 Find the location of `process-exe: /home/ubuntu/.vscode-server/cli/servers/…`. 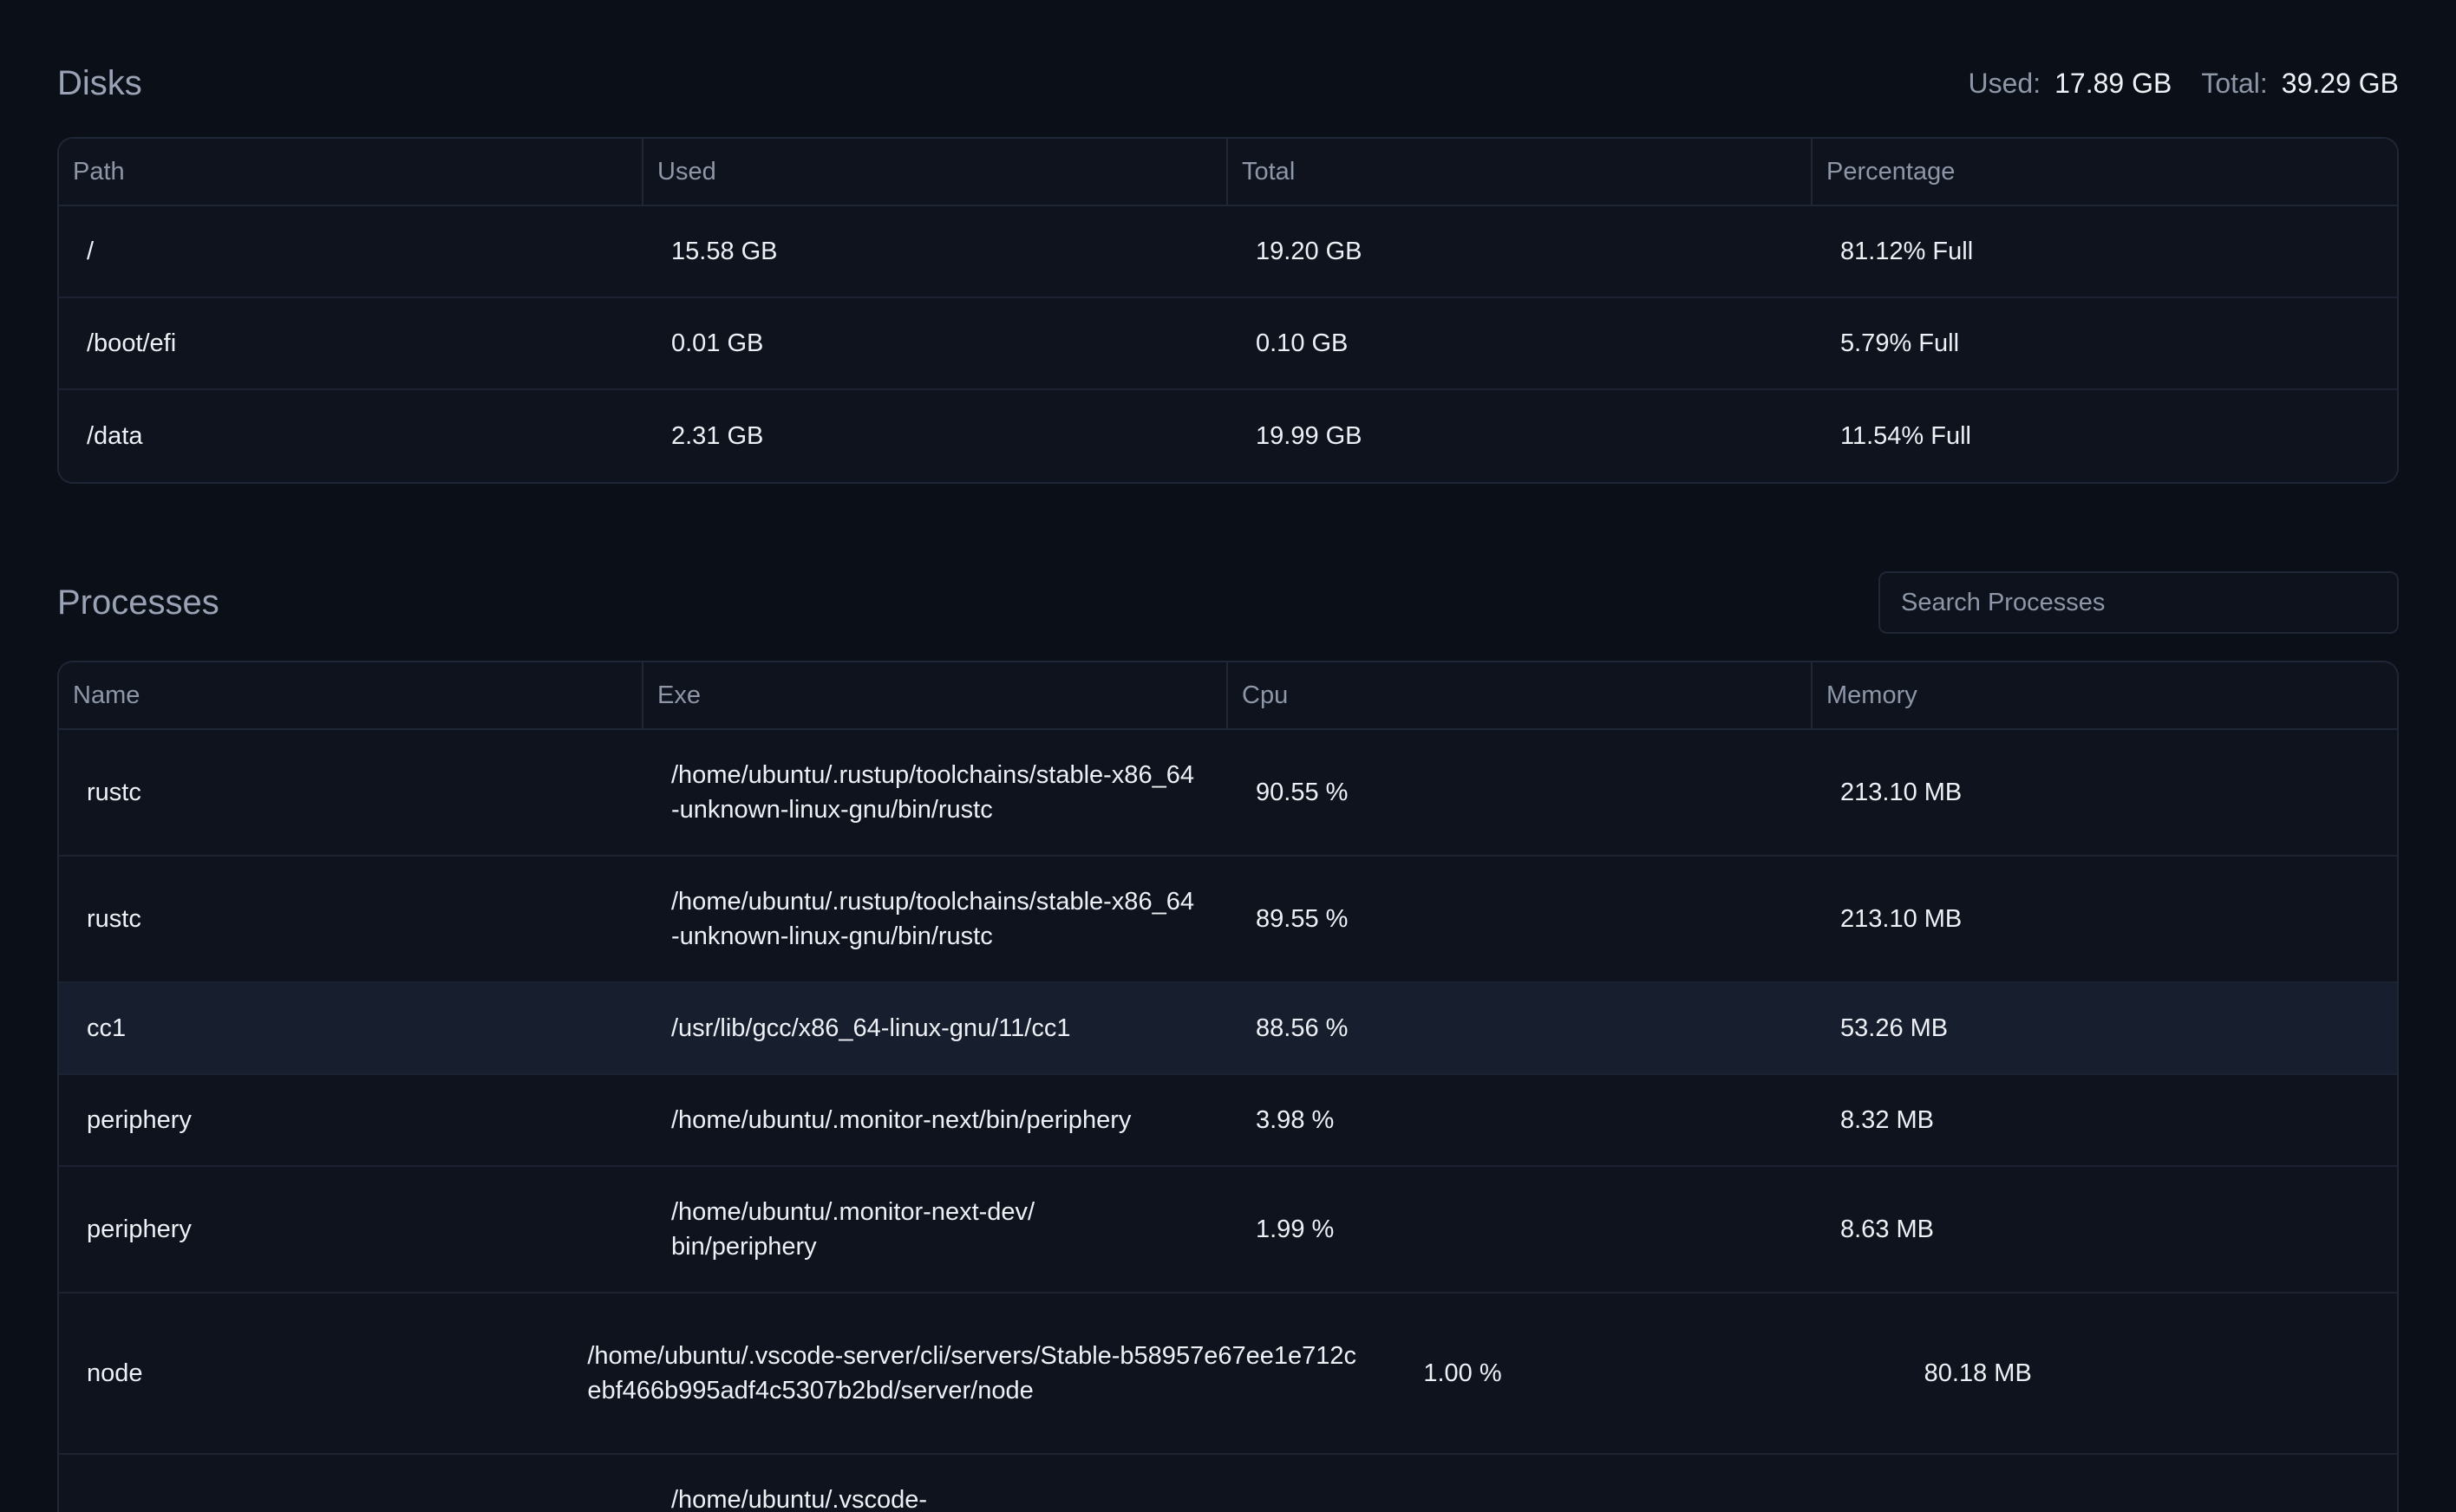

process-exe: /home/ubuntu/.vscode-server/cli/servers/… is located at coordinates (972, 1373).